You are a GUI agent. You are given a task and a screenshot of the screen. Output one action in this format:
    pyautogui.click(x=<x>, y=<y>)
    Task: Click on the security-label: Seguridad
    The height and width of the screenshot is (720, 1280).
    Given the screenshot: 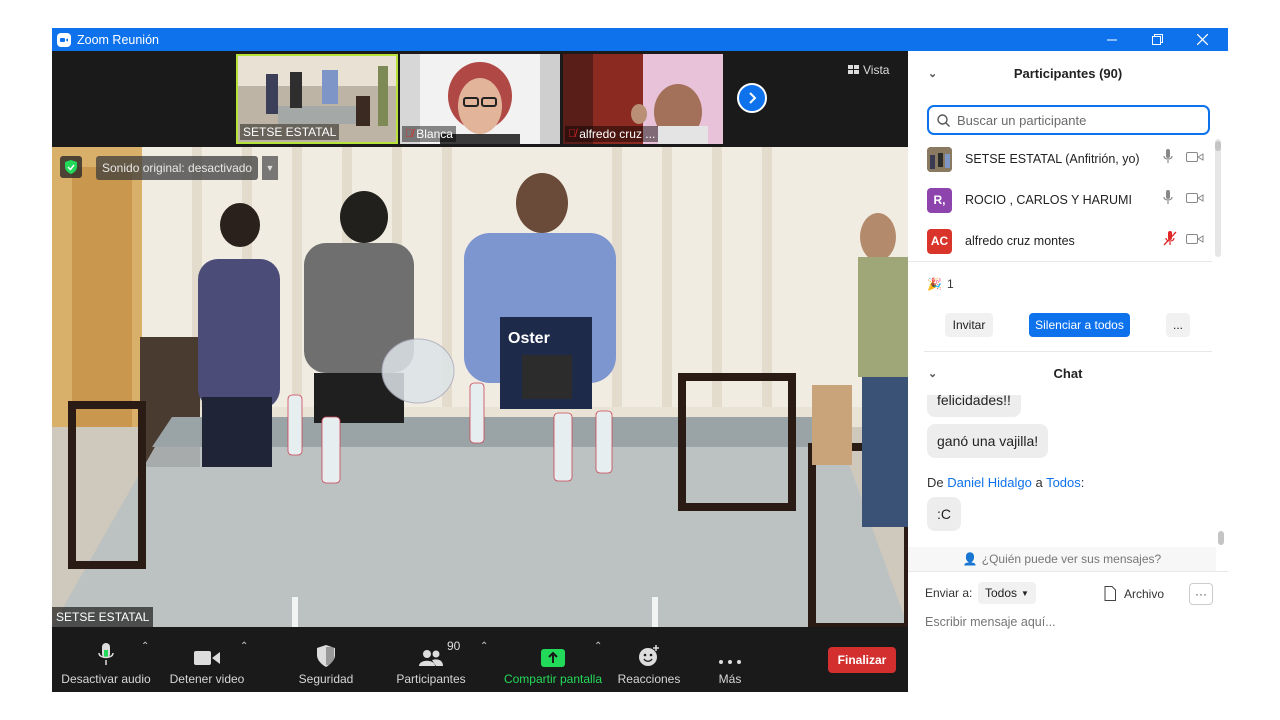 What is the action you would take?
    pyautogui.click(x=326, y=679)
    